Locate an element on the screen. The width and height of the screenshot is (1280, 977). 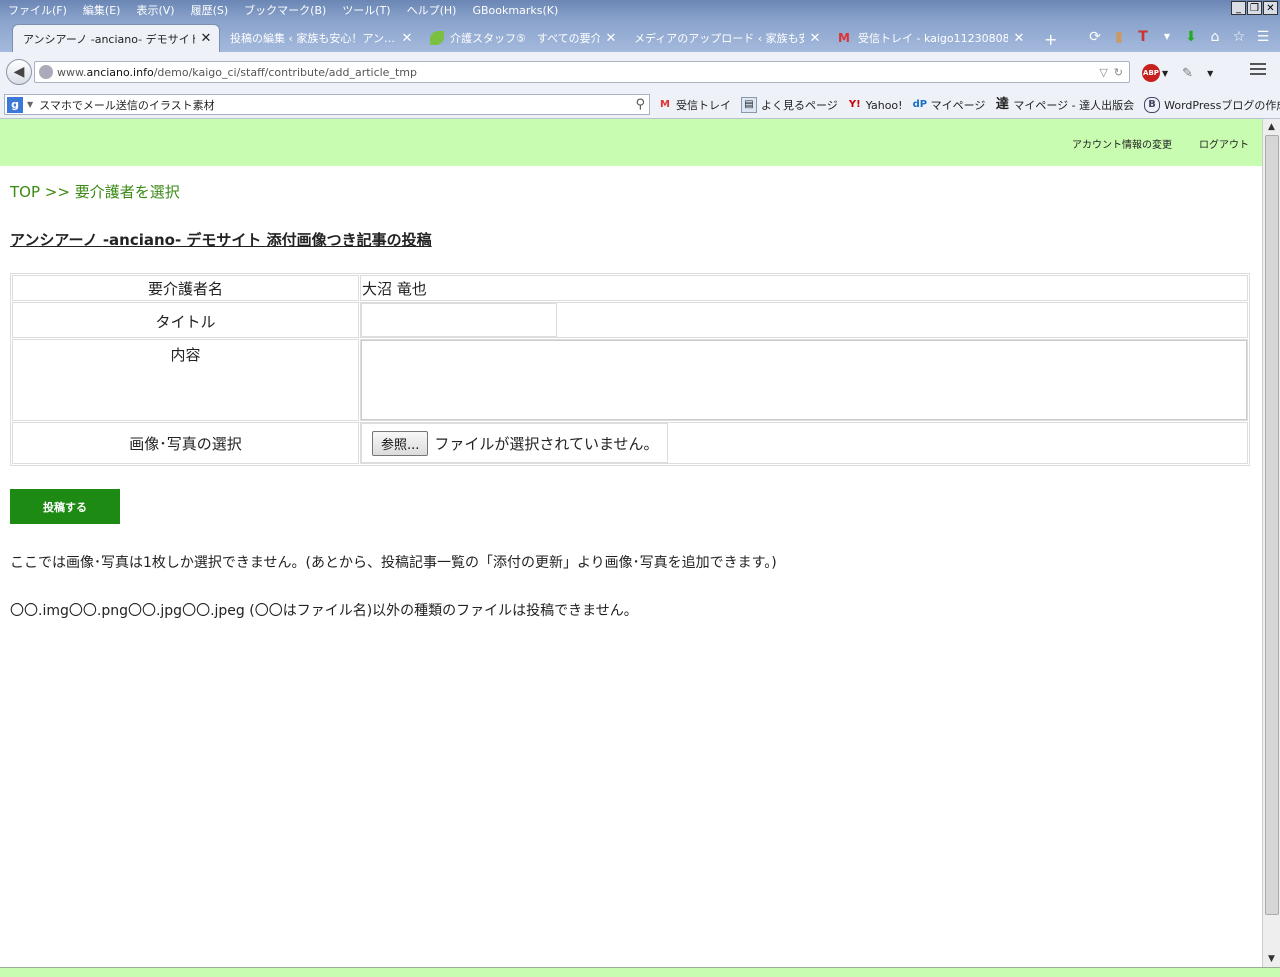
t-addon-icon: T is located at coordinates (1143, 37).